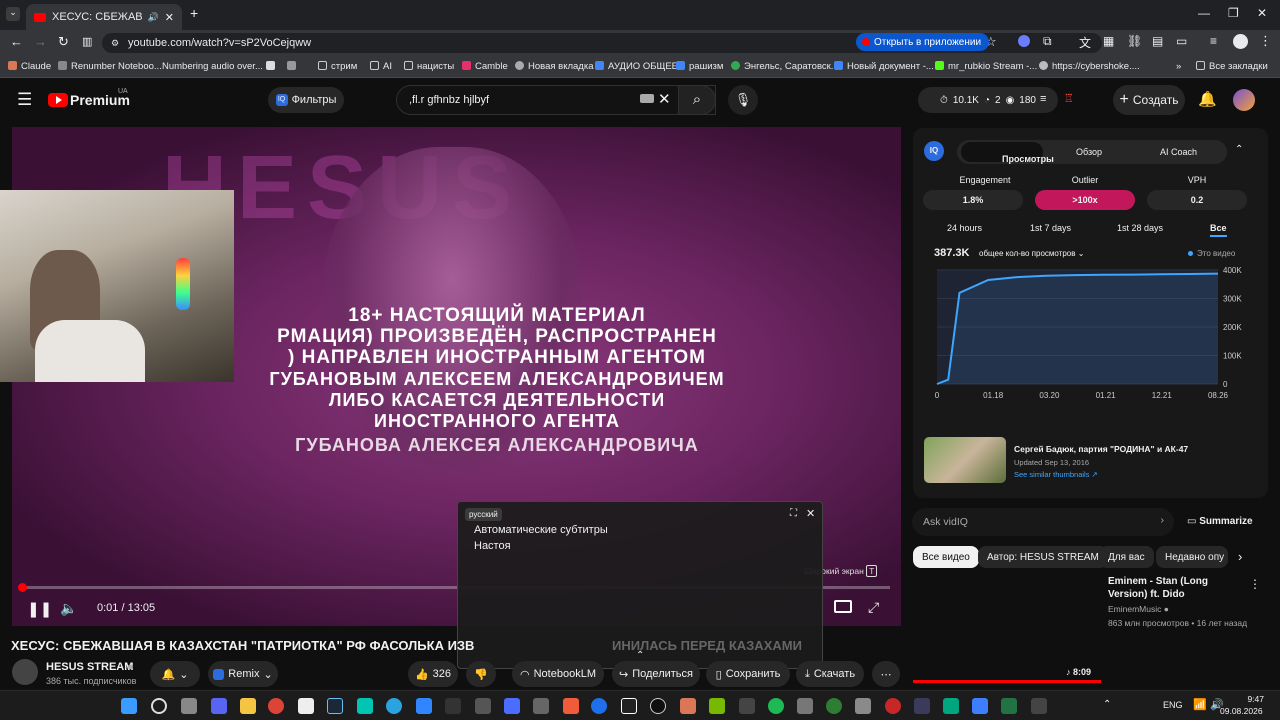 The image size is (1280, 720). I want to click on grid-icon: ▤, so click(1157, 41).